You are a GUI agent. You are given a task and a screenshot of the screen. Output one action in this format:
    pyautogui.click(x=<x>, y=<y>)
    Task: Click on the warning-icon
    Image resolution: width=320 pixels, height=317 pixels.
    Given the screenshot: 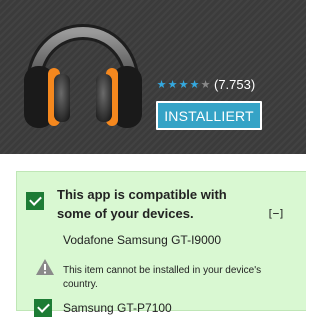 What is the action you would take?
    pyautogui.click(x=45, y=267)
    